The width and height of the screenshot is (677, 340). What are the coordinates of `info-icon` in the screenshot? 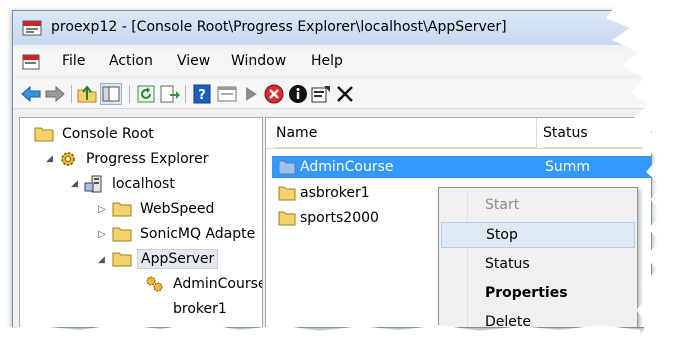 It's located at (298, 94).